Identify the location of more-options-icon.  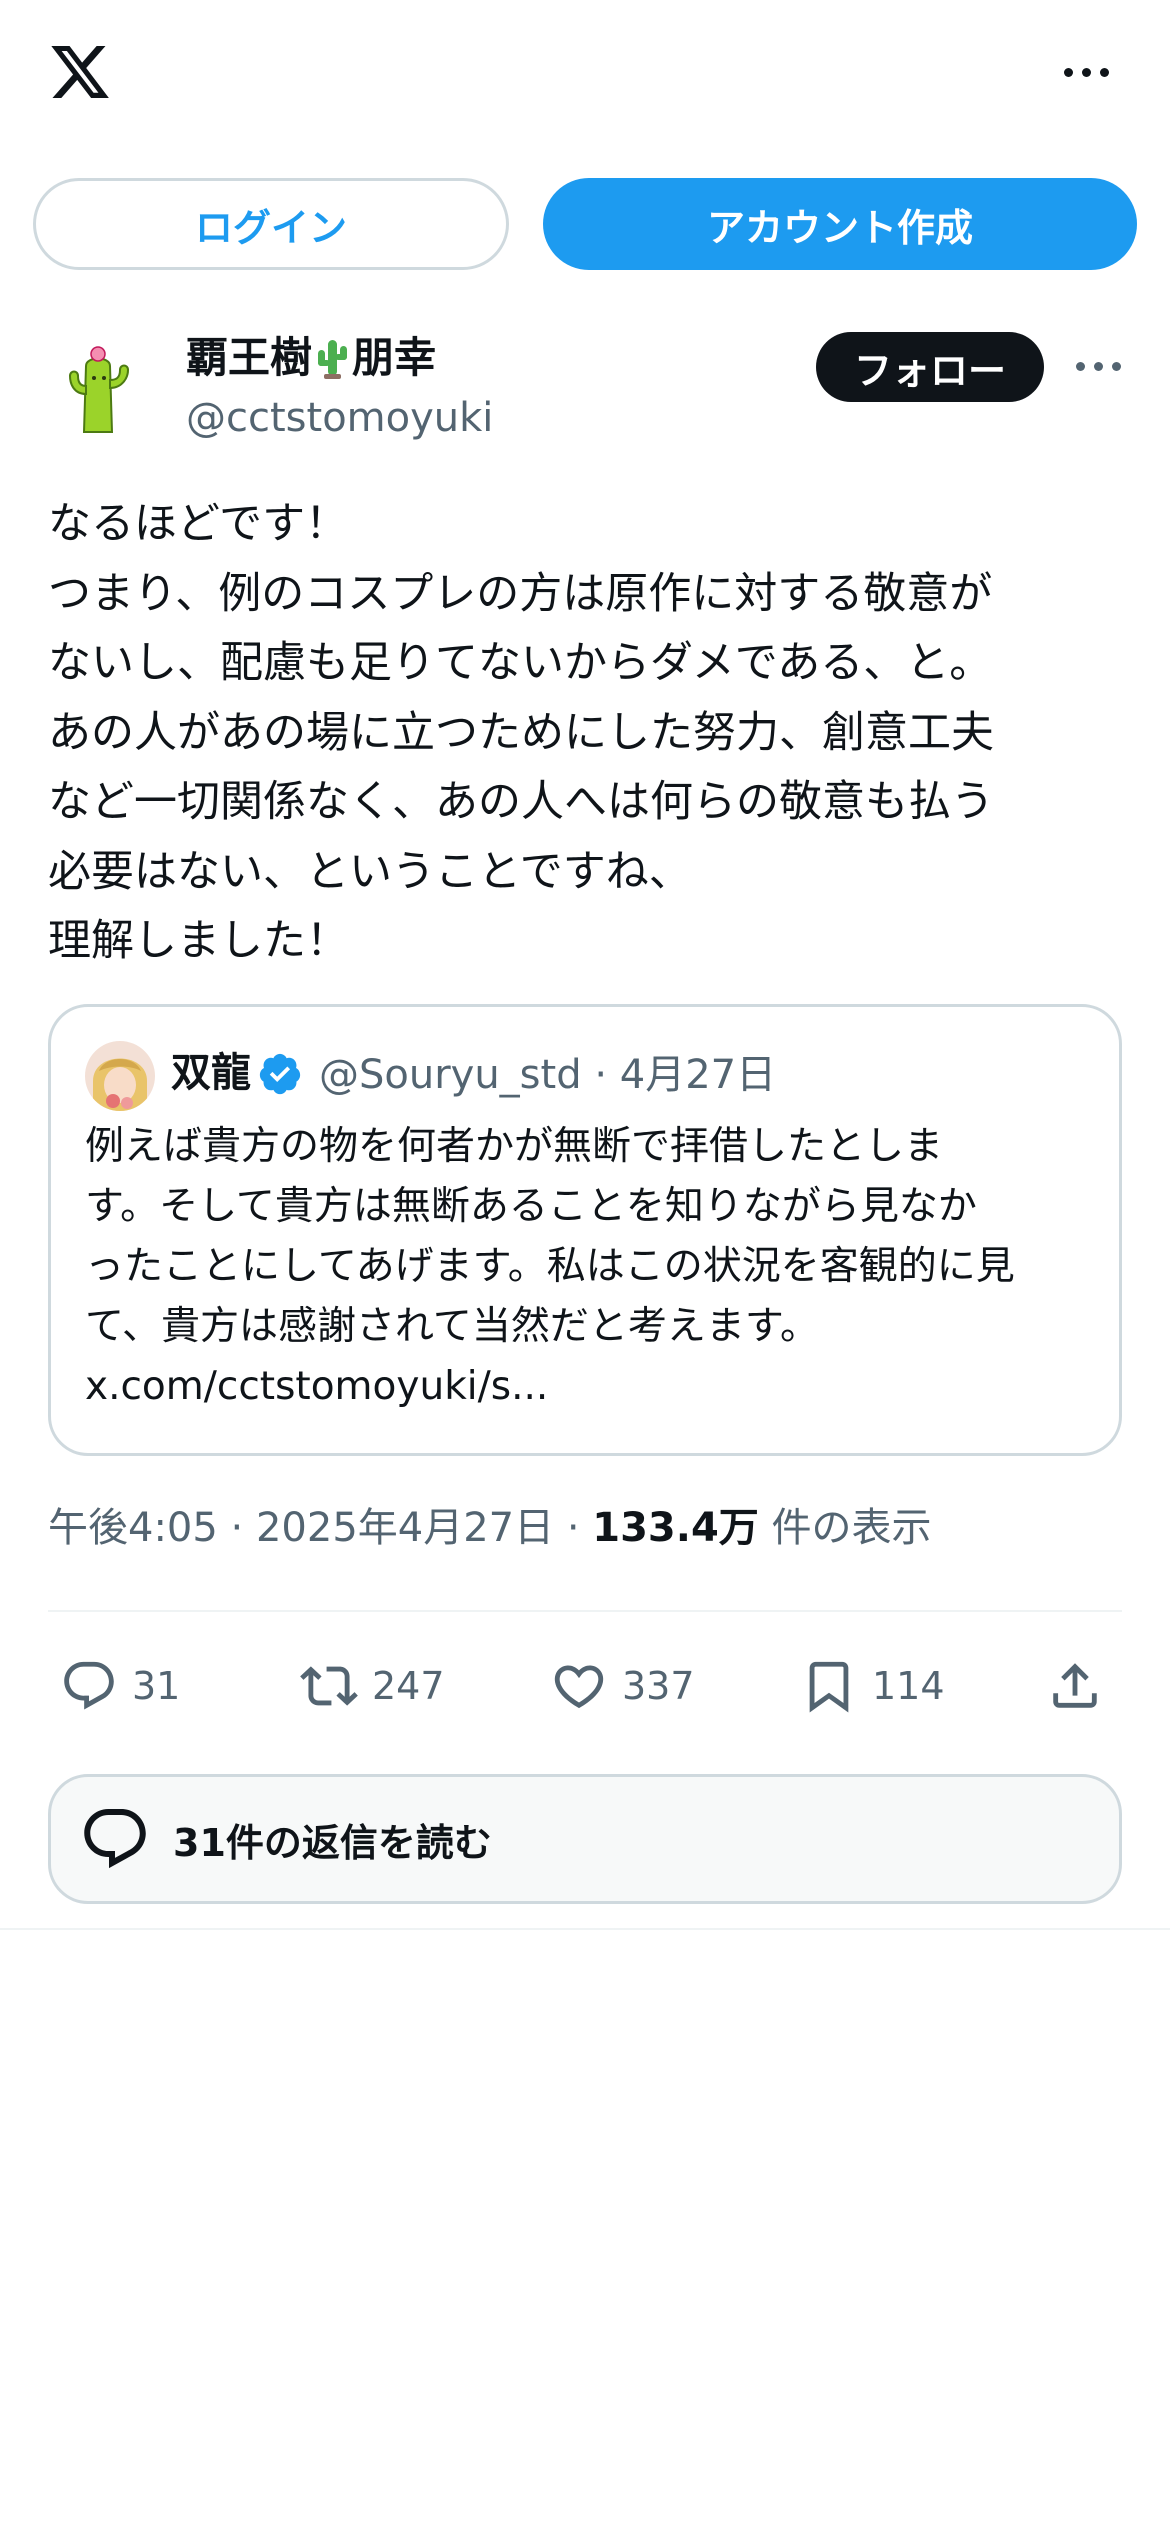
(1087, 72).